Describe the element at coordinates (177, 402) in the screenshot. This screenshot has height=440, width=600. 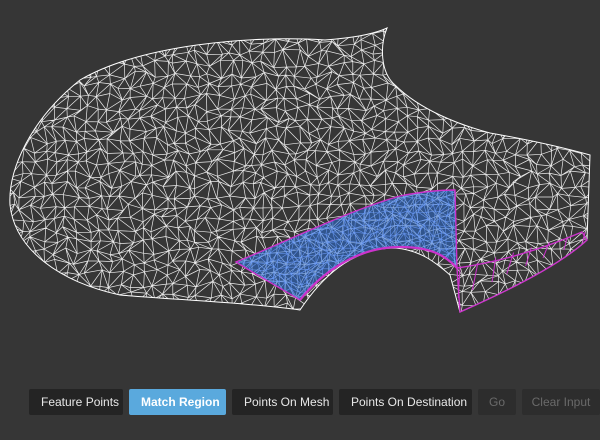
I see `match-region-button: Match Region` at that location.